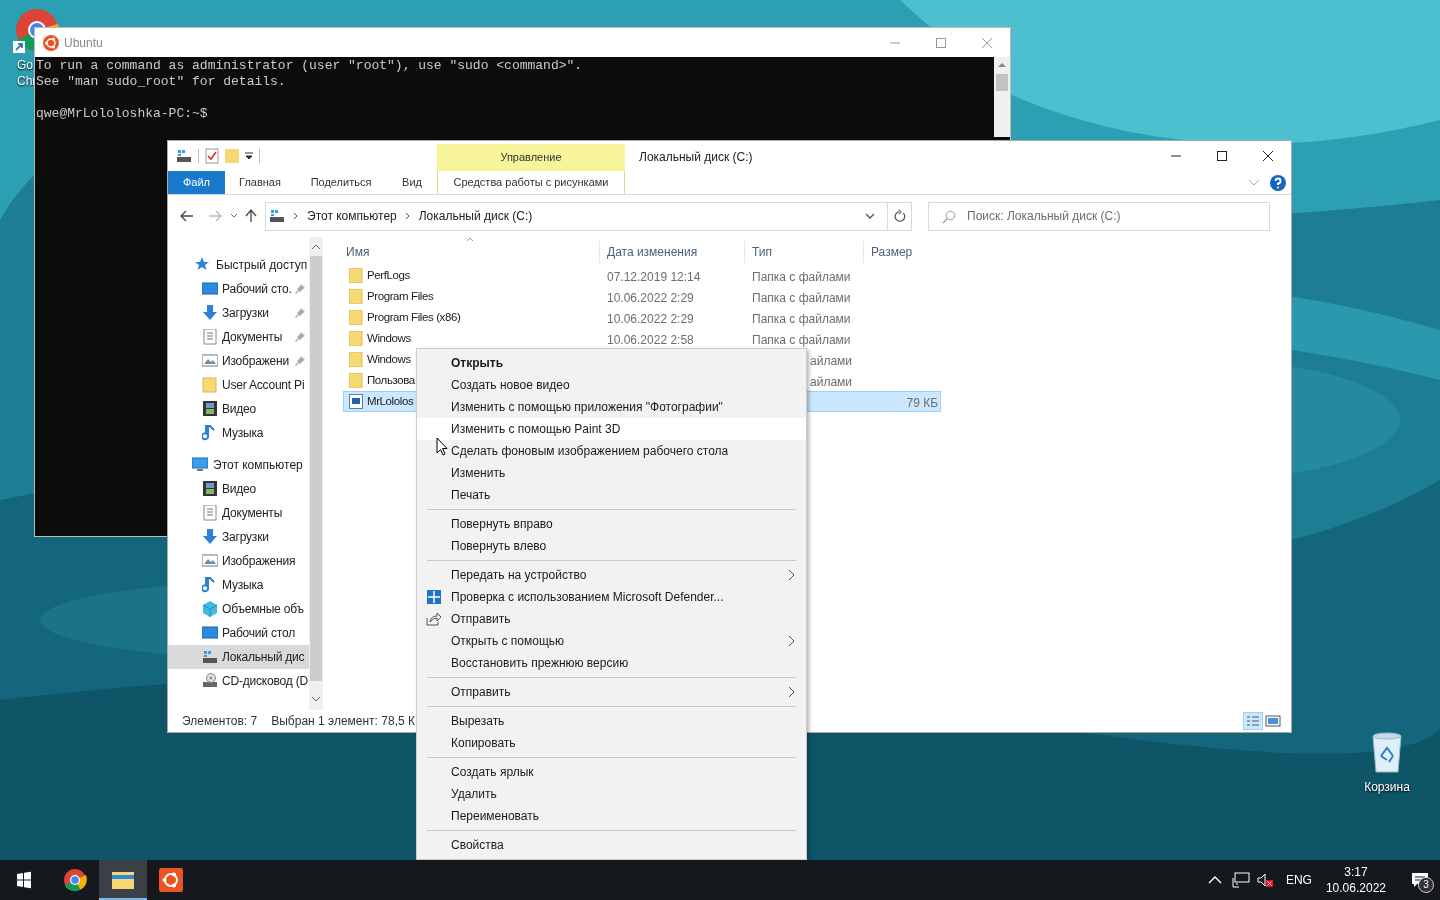  What do you see at coordinates (263, 609) in the screenshot?
I see `nav-label: Объемные объ` at bounding box center [263, 609].